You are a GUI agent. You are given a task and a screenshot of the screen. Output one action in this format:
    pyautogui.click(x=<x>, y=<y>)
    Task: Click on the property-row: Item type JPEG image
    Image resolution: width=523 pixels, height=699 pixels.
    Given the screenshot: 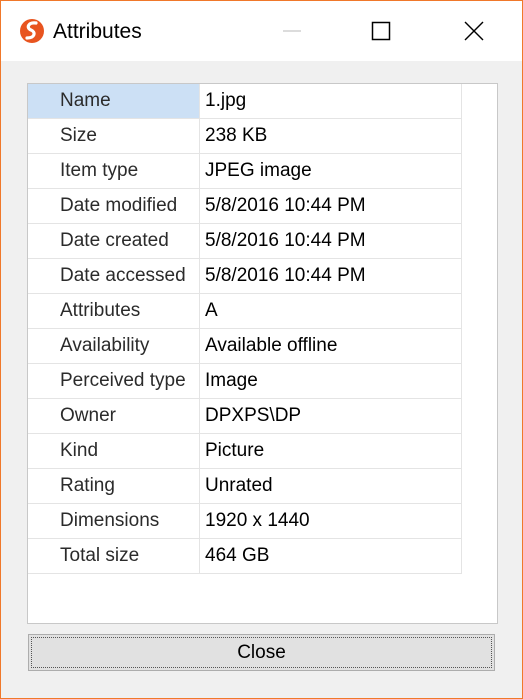 What is the action you would take?
    pyautogui.click(x=245, y=171)
    